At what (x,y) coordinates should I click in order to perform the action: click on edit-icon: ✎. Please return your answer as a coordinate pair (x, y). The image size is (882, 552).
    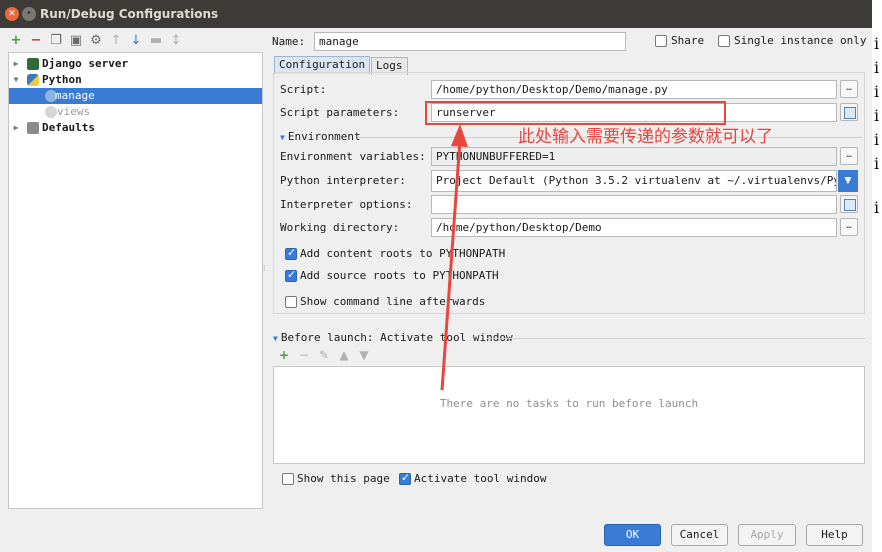
    Looking at the image, I should click on (324, 355).